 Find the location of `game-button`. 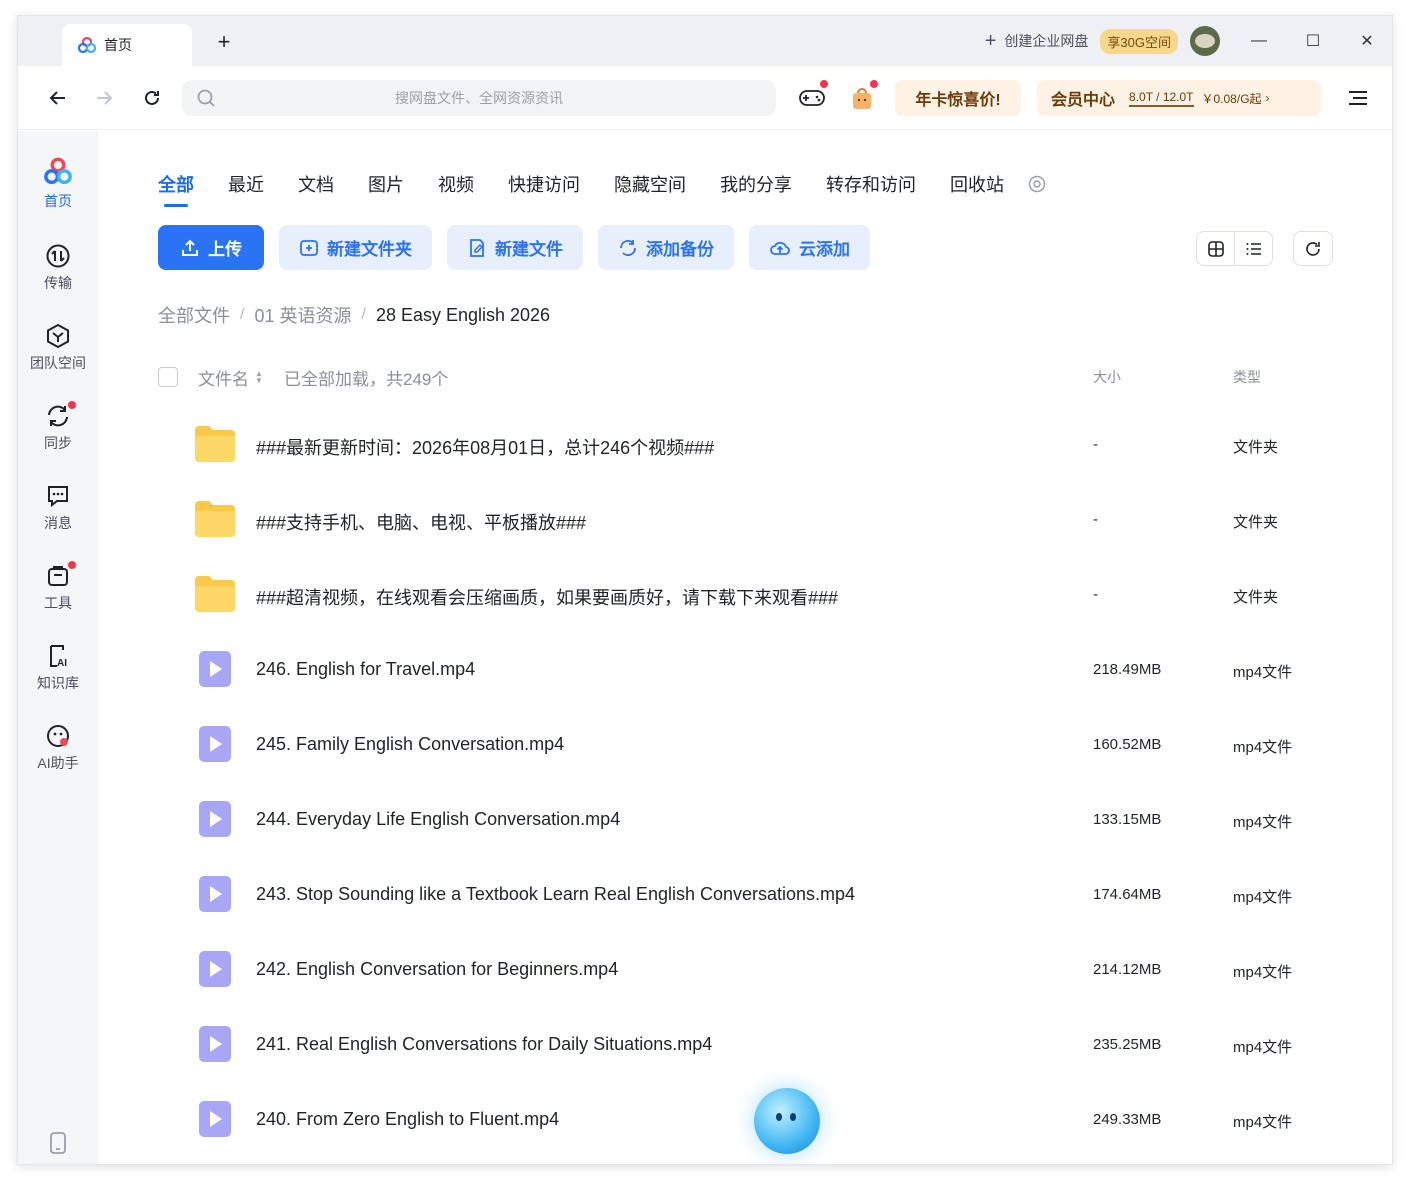

game-button is located at coordinates (812, 97).